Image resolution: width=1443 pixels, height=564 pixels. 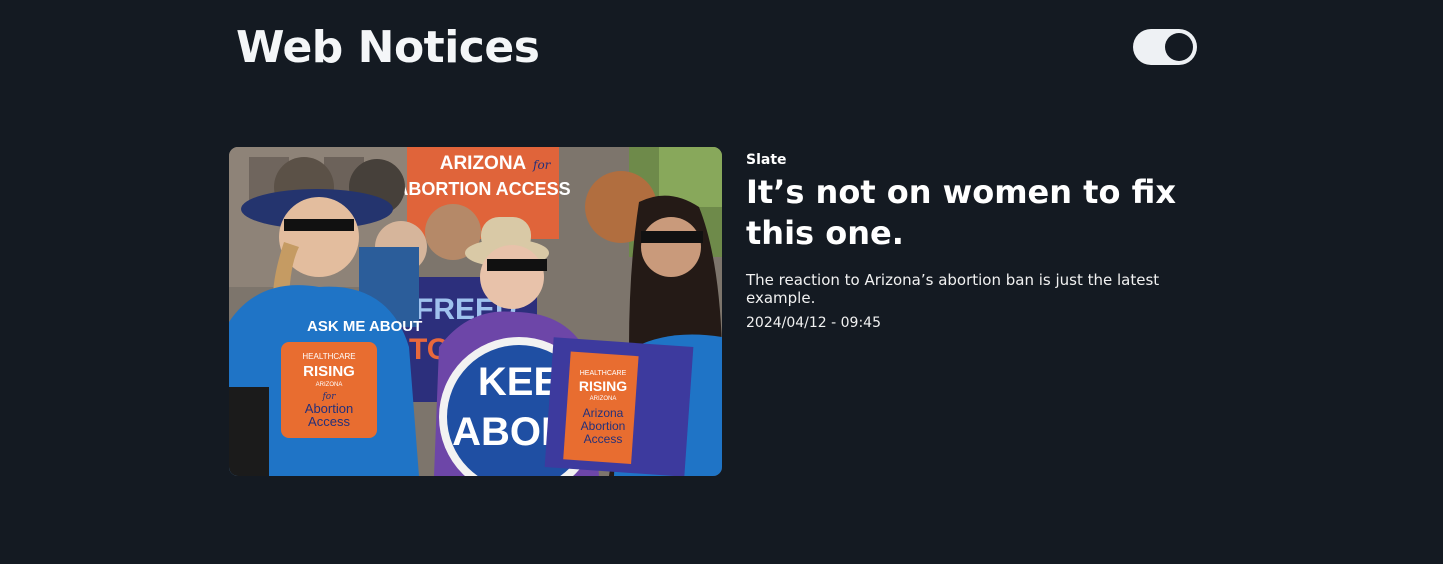 I want to click on toggle-knob, so click(x=1179, y=47).